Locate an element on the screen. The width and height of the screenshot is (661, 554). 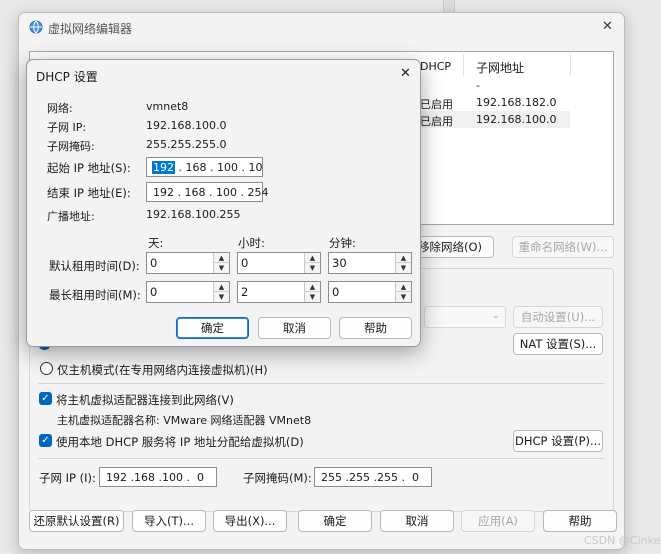
apply-button: 应用(A) is located at coordinates (498, 521).